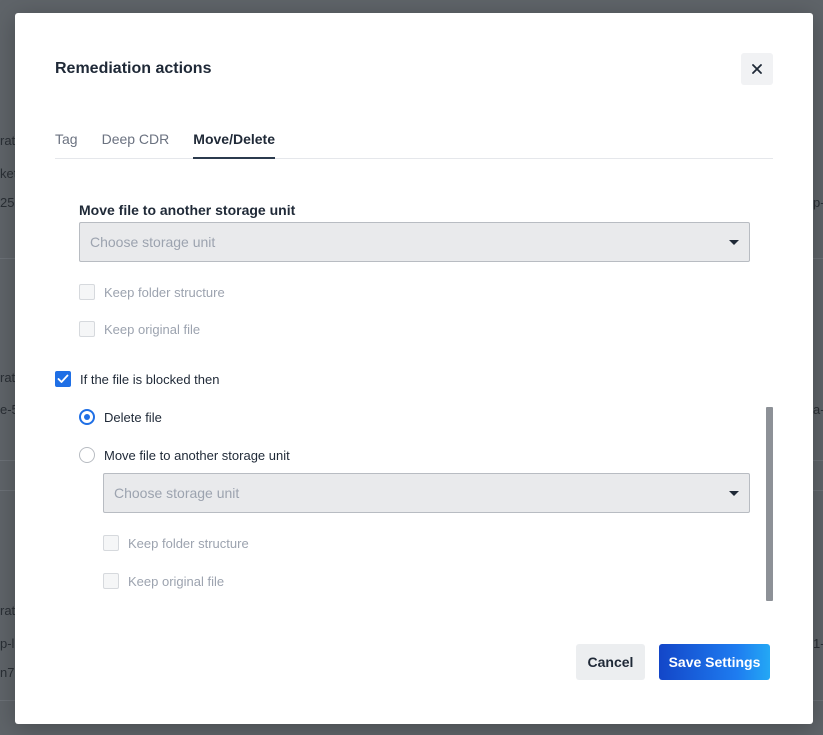  I want to click on file-blocked-row: If the file is blocked then, so click(137, 379).